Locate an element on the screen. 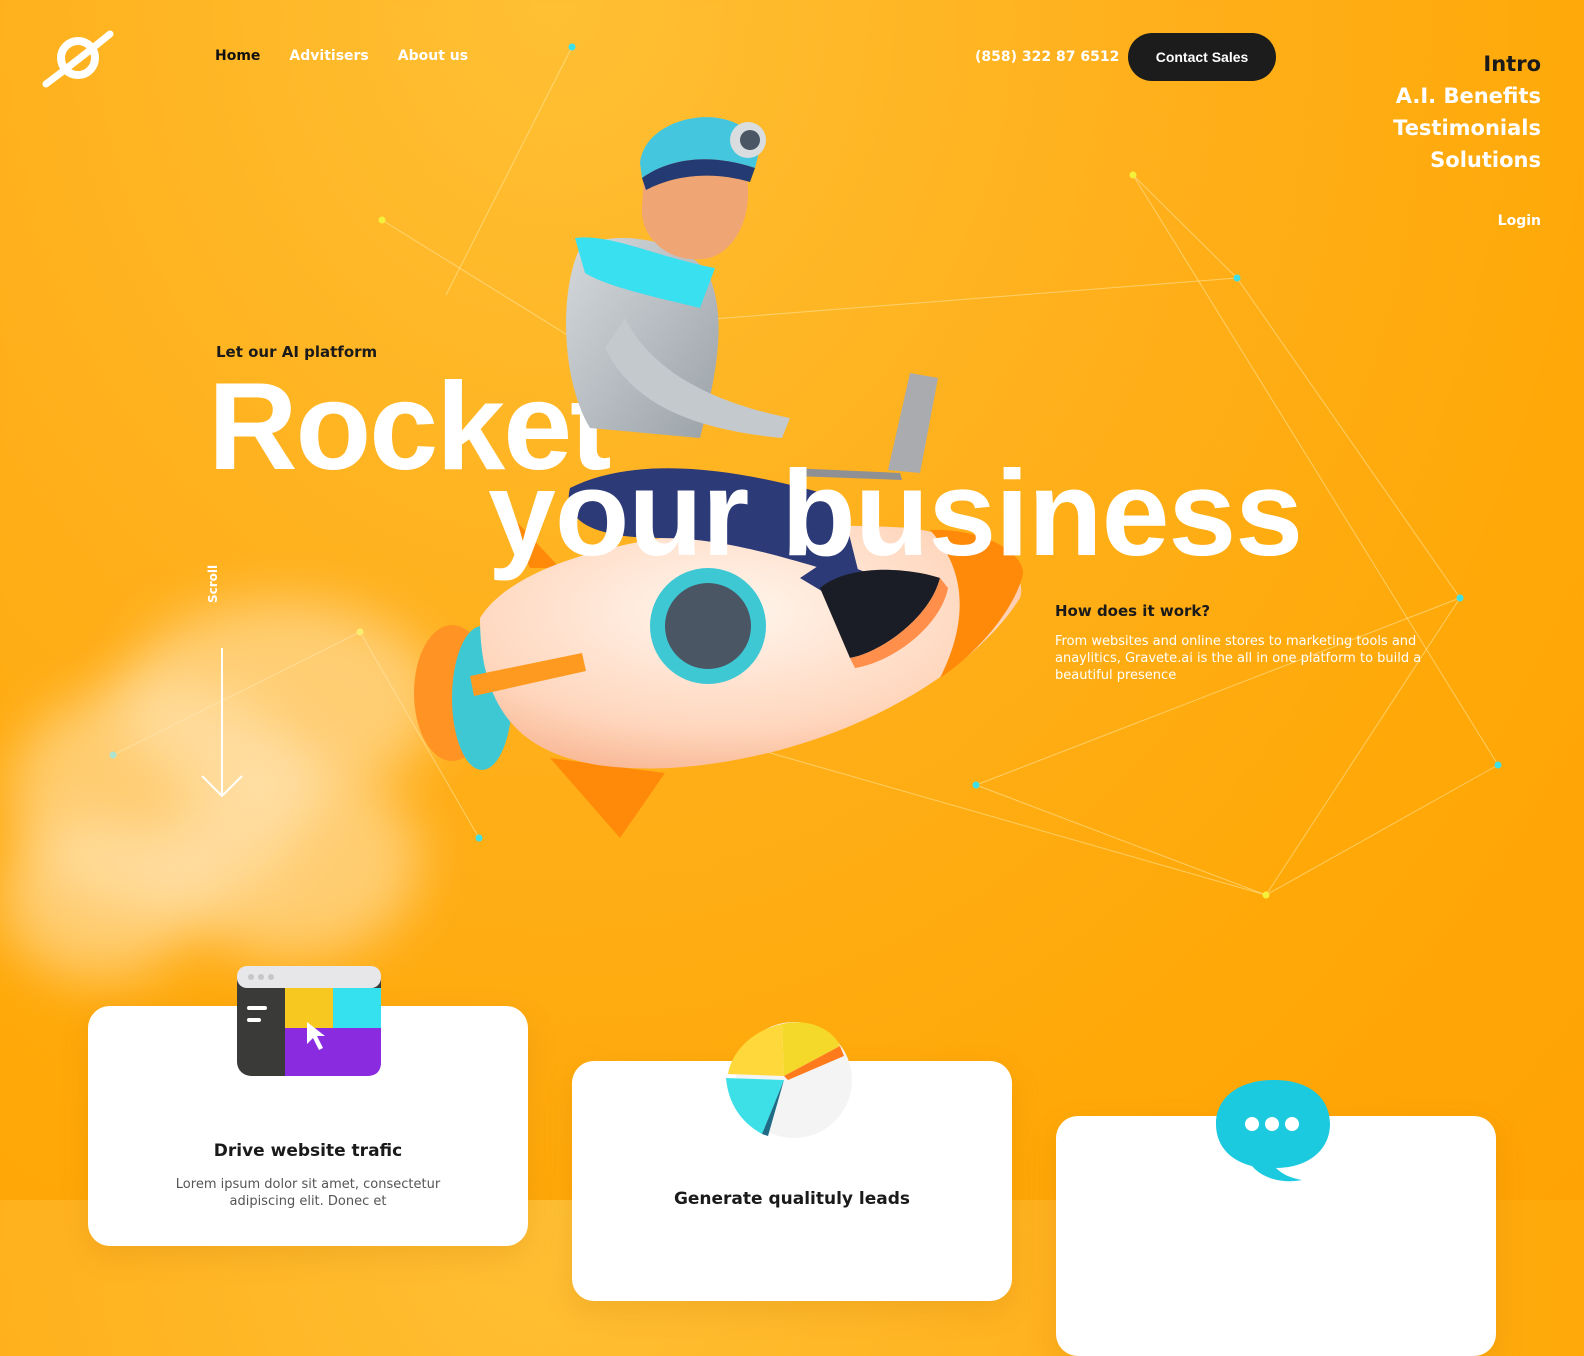  card-title: Drive website trafic is located at coordinates (308, 1151).